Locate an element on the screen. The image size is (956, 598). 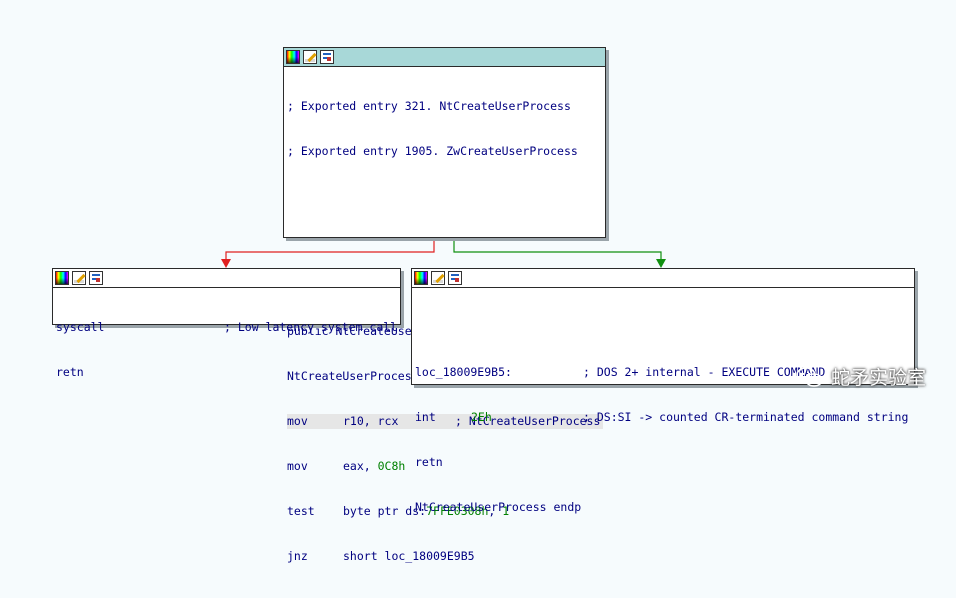
mnemonic: jnz is located at coordinates (297, 556).